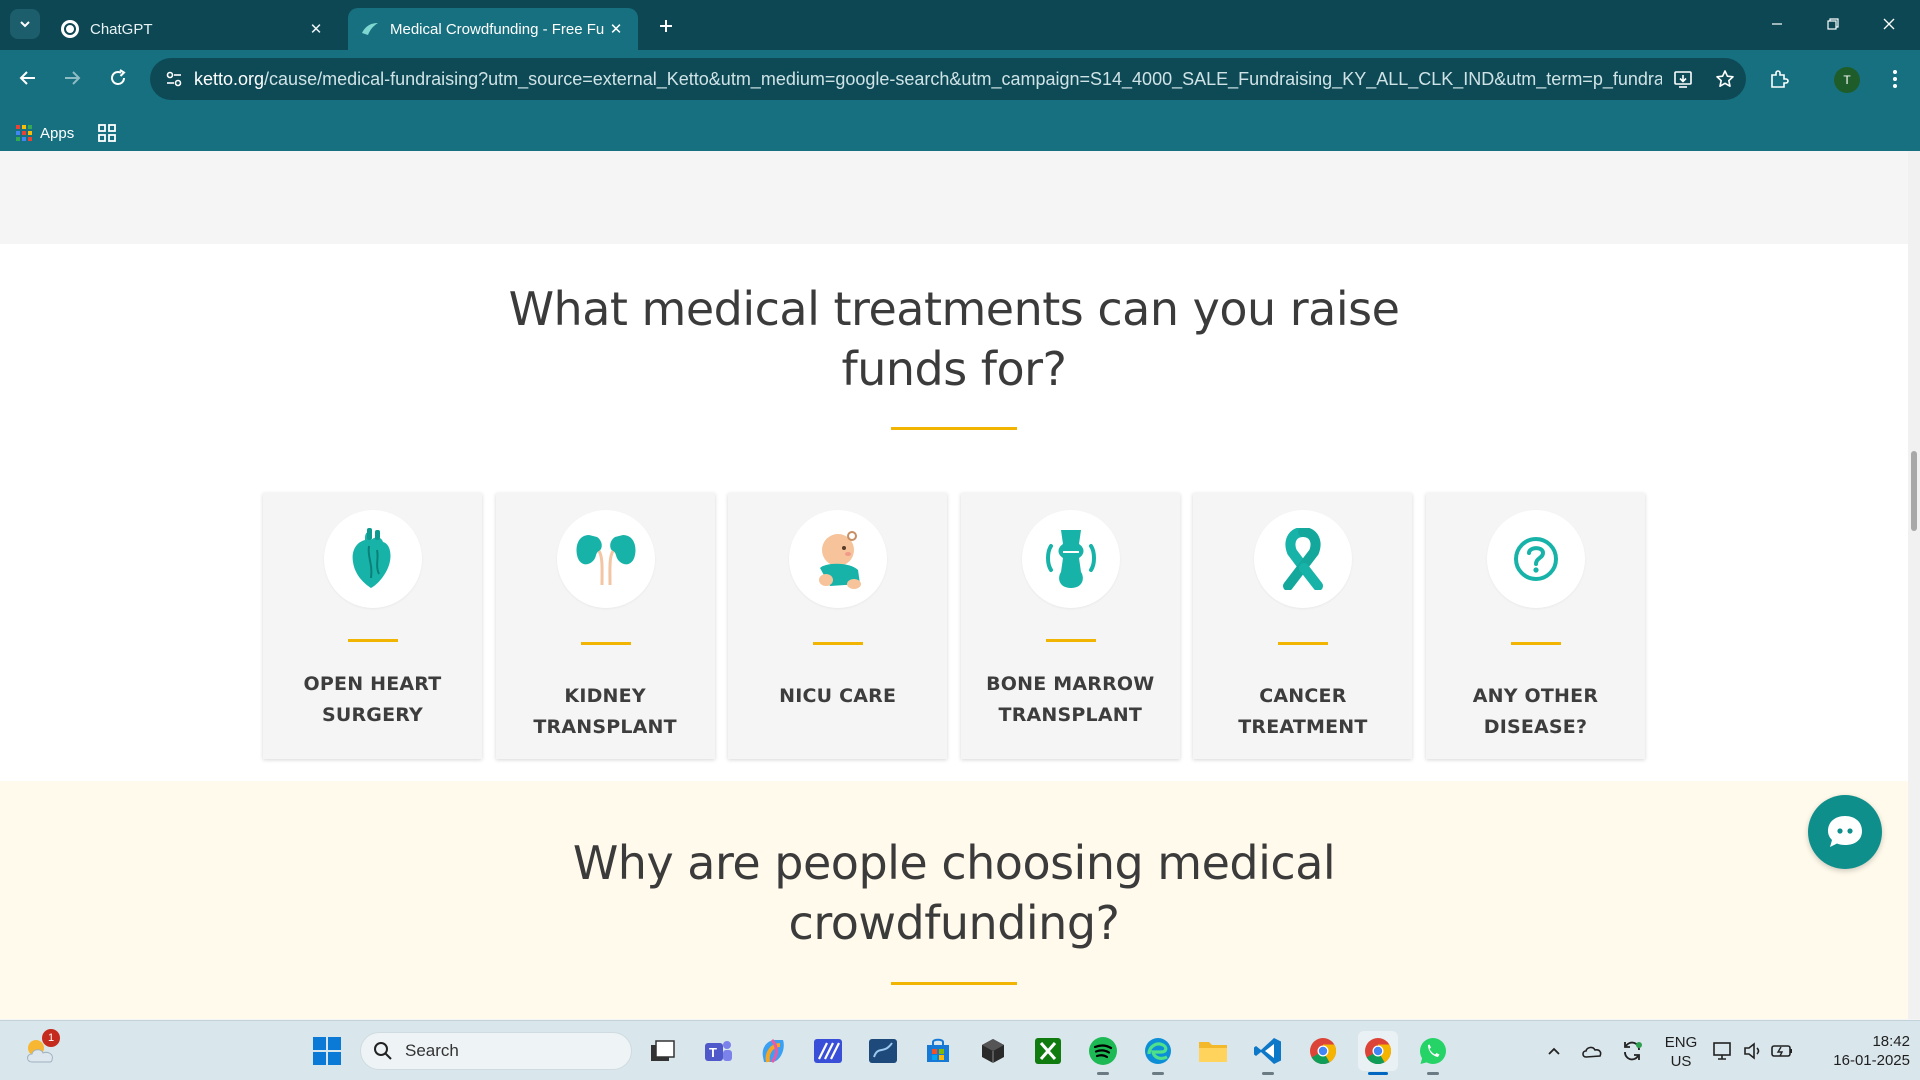  I want to click on ketto-logo-icon, so click(370, 29).